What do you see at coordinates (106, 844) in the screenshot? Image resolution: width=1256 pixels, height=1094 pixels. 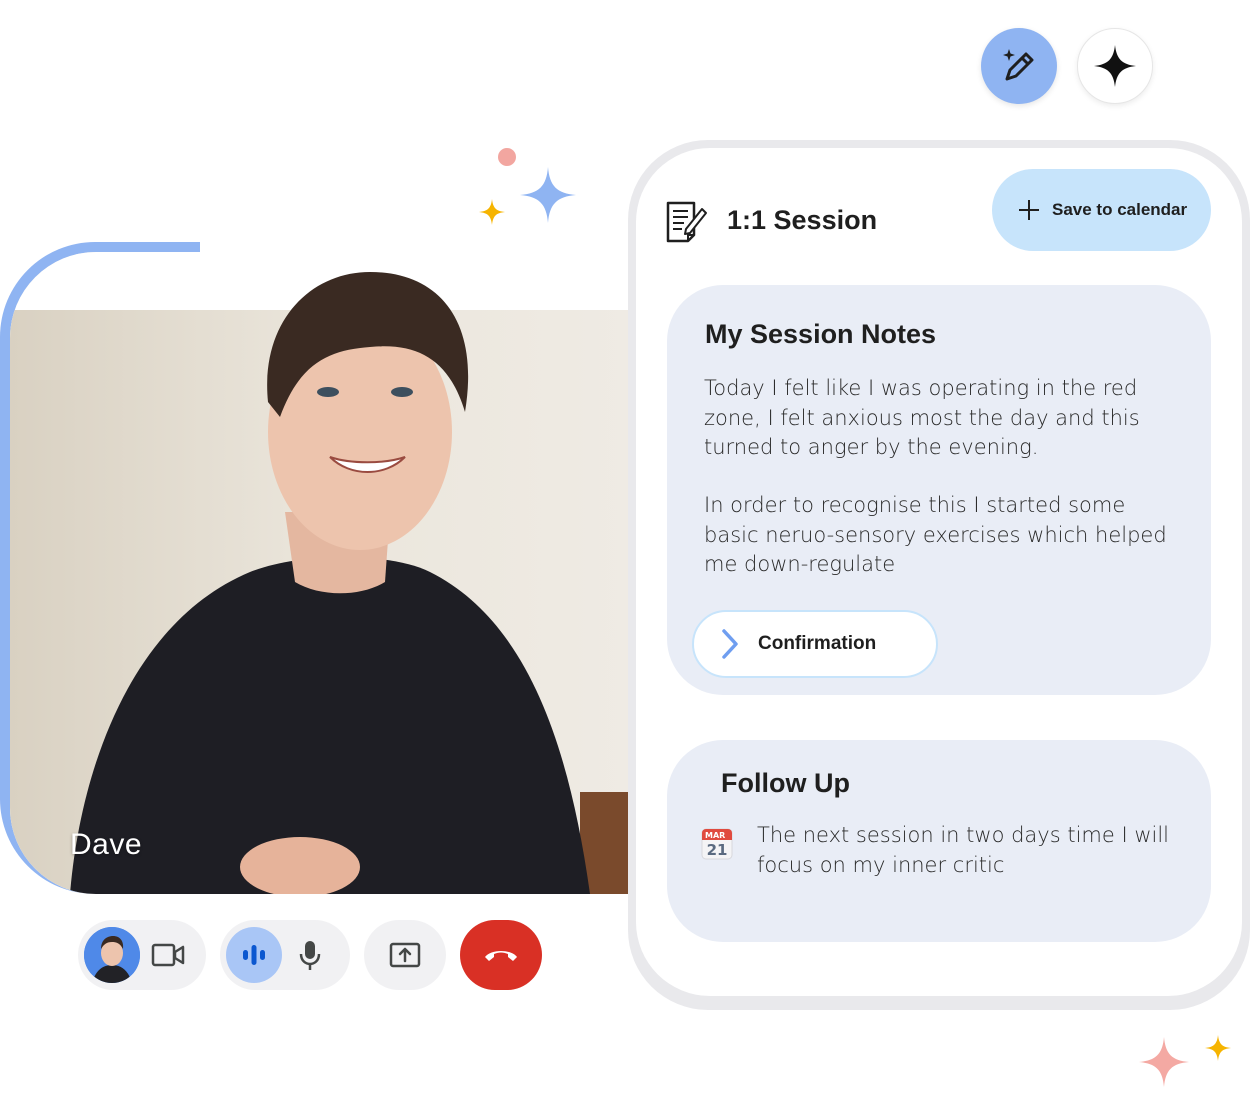 I see `participant-name: Dave` at bounding box center [106, 844].